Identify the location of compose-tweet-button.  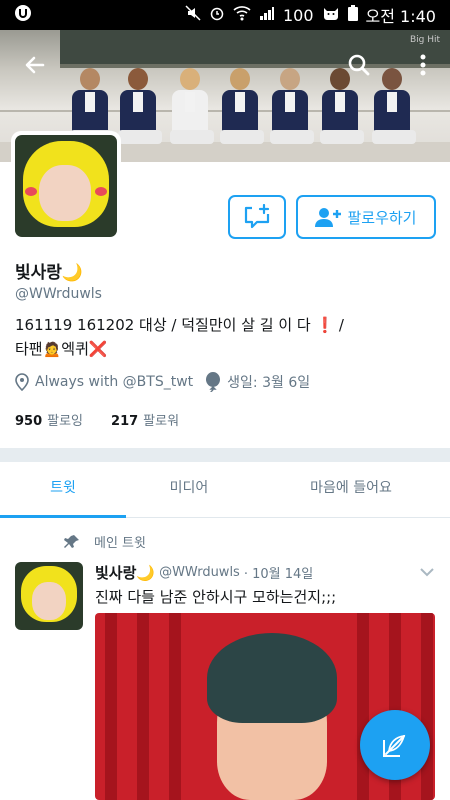
(395, 745).